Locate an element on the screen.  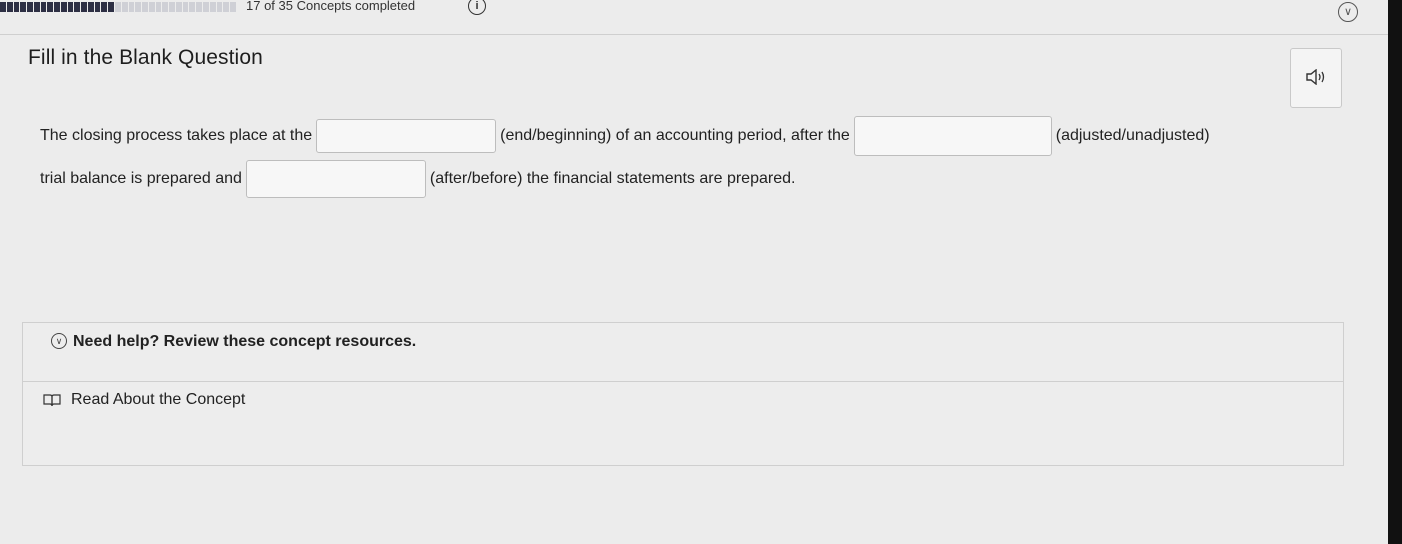
window-edge is located at coordinates (1395, 272).